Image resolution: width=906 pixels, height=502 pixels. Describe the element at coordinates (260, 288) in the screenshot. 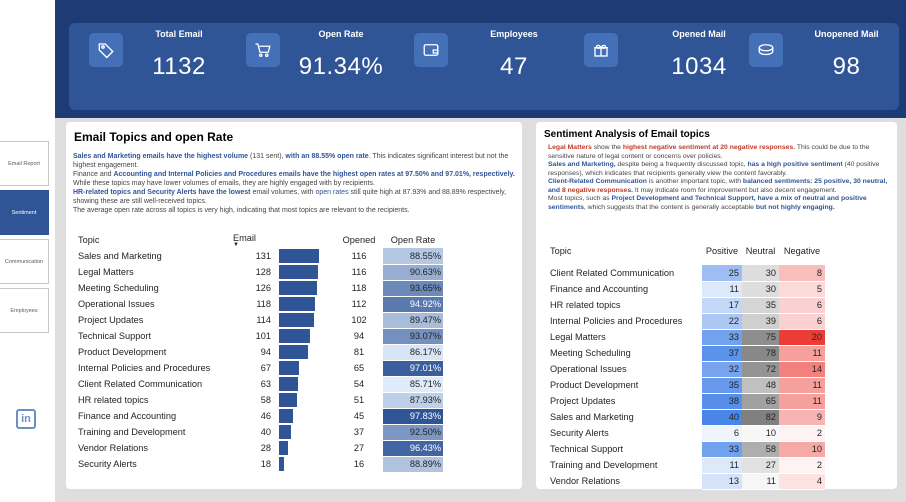

I see `table-row: Meeting Scheduling 126 118 93.65%` at that location.